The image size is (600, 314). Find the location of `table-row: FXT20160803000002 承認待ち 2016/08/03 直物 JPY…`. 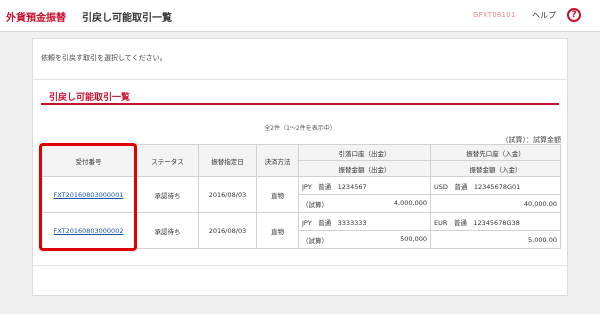

table-row: FXT20160803000002 承認待ち 2016/08/03 直物 JPY… is located at coordinates (300, 230).